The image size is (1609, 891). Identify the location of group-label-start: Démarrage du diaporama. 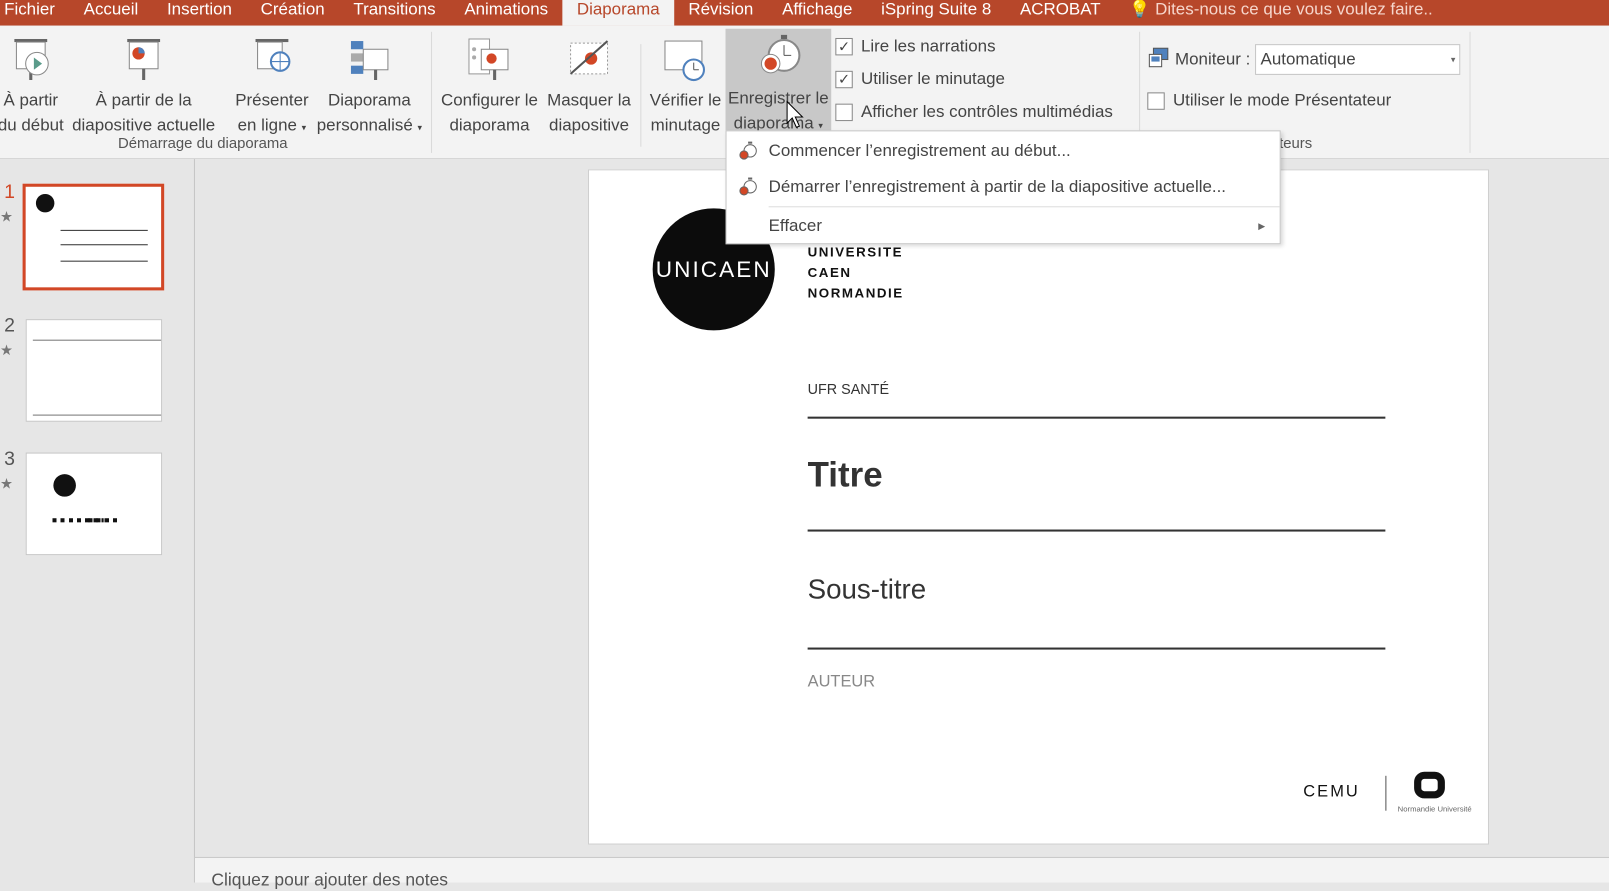
(203, 143).